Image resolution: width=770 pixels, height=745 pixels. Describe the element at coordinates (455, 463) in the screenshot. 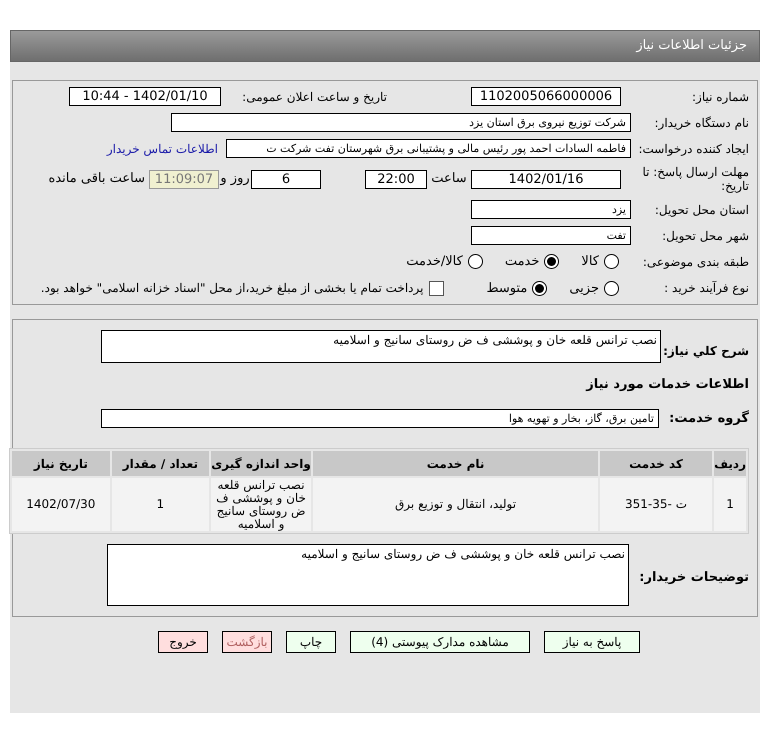

I see `column-header: نام خدمت` at that location.